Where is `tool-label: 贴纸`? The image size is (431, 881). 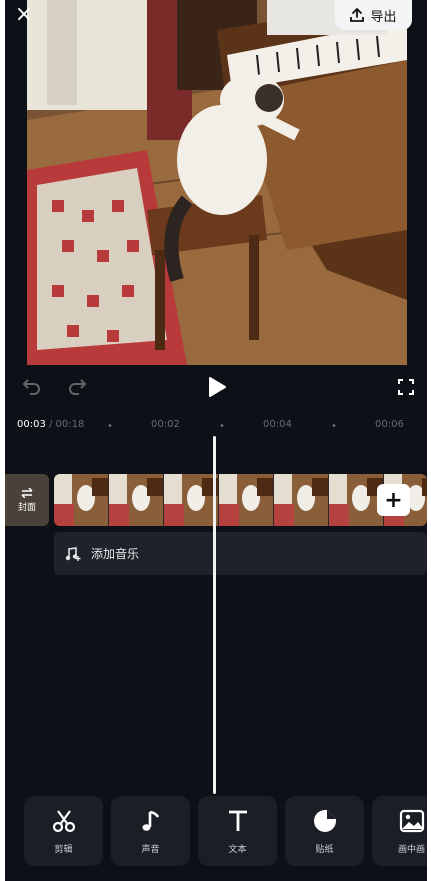 tool-label: 贴纸 is located at coordinates (324, 849).